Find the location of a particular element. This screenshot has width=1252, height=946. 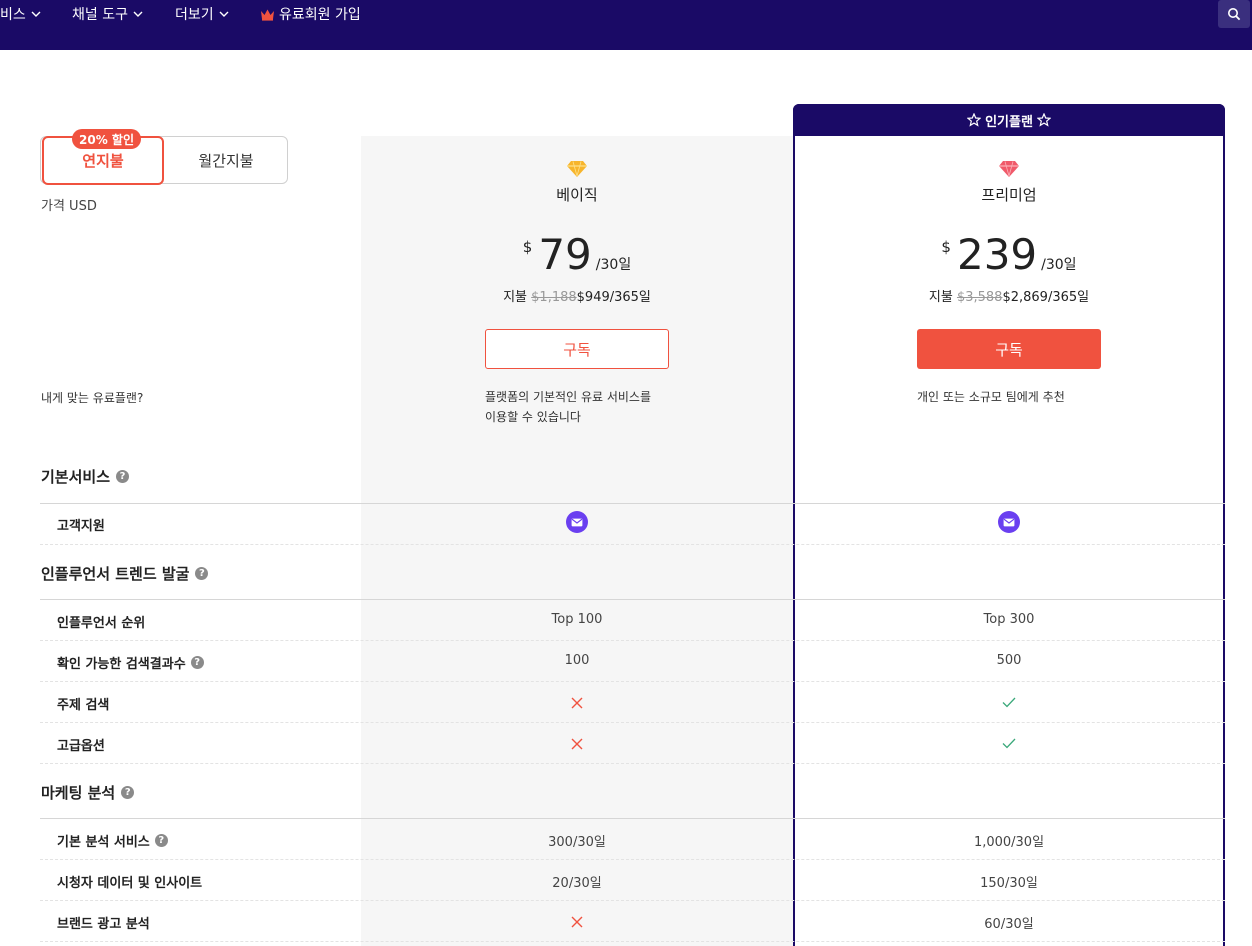

premium-subscribe-button: 구독 is located at coordinates (1009, 349).